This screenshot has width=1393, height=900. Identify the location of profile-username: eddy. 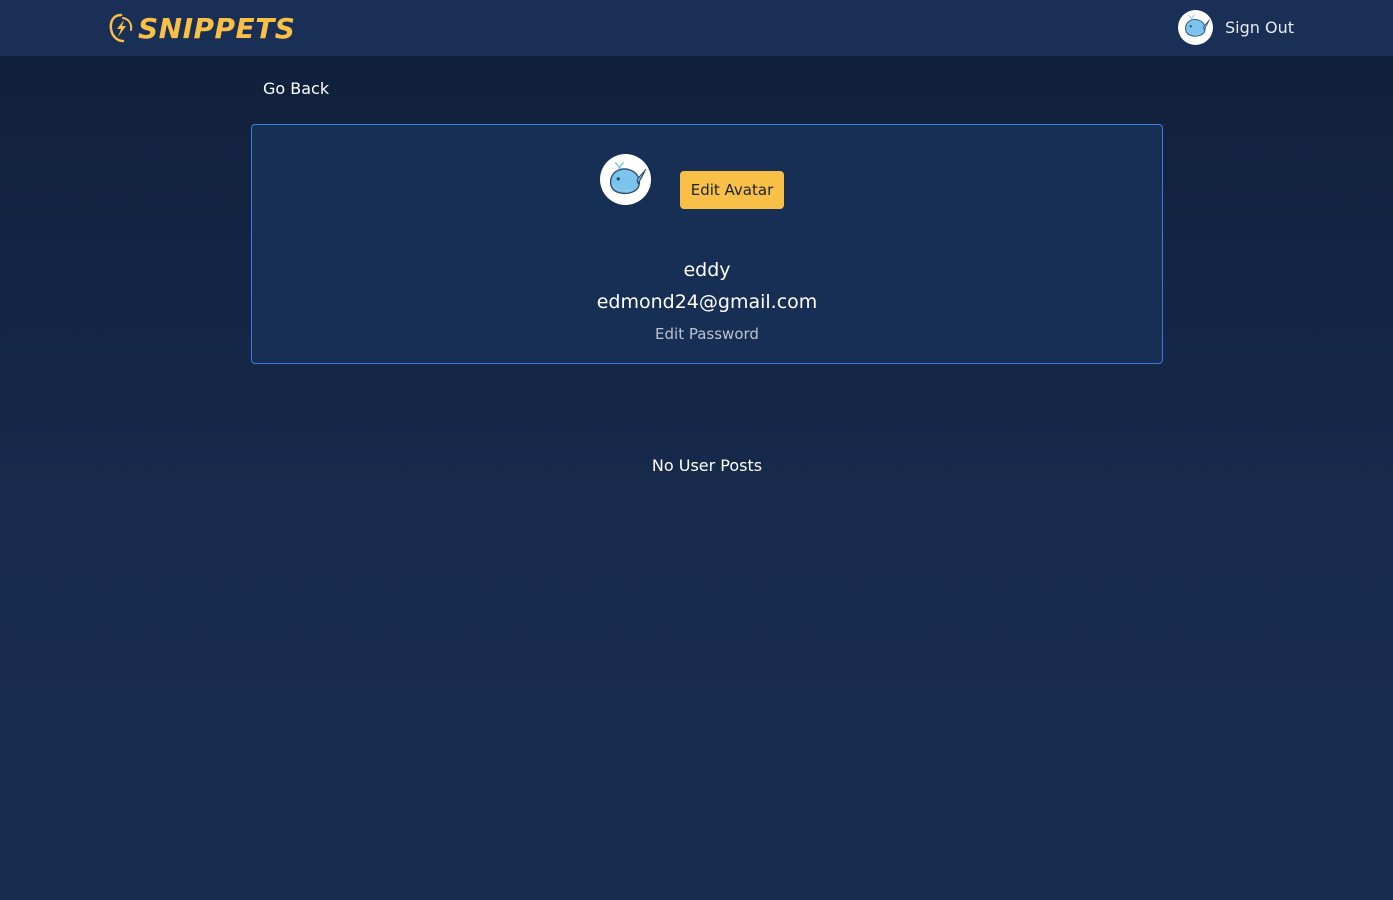
(707, 270).